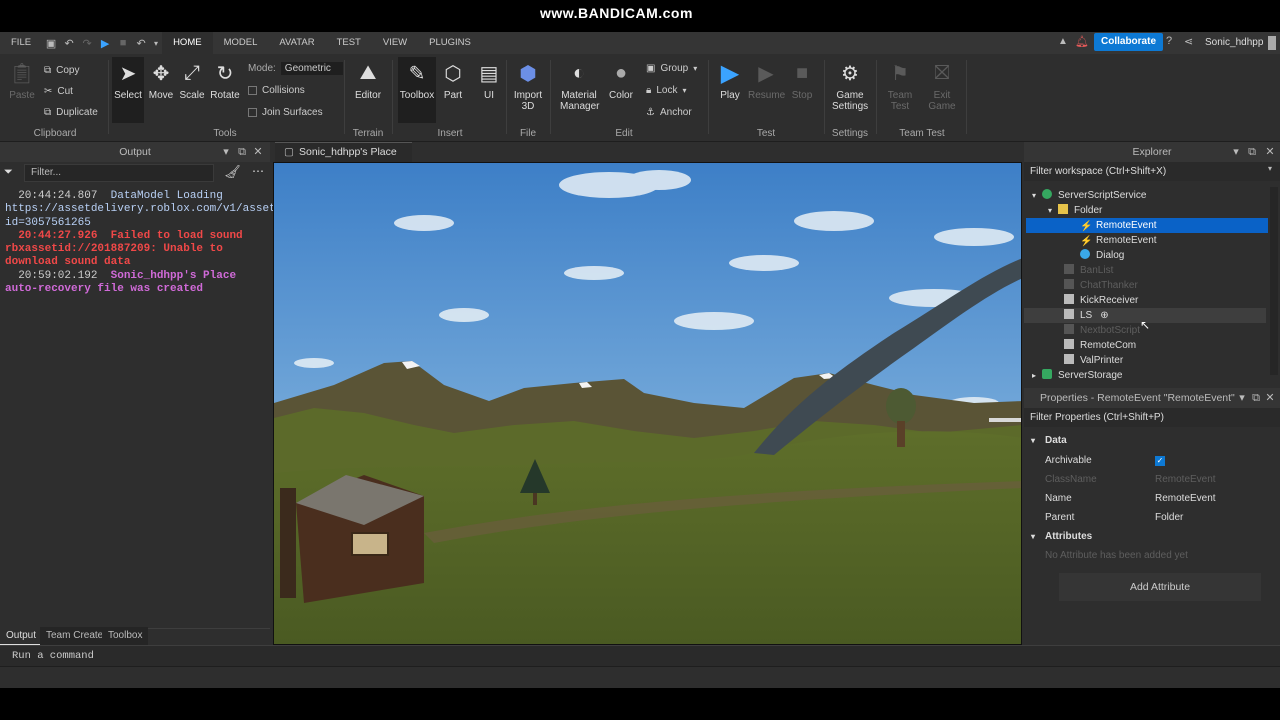 This screenshot has width=1280, height=720. Describe the element at coordinates (489, 81) in the screenshot. I see `ui-button: ▤ UI` at that location.